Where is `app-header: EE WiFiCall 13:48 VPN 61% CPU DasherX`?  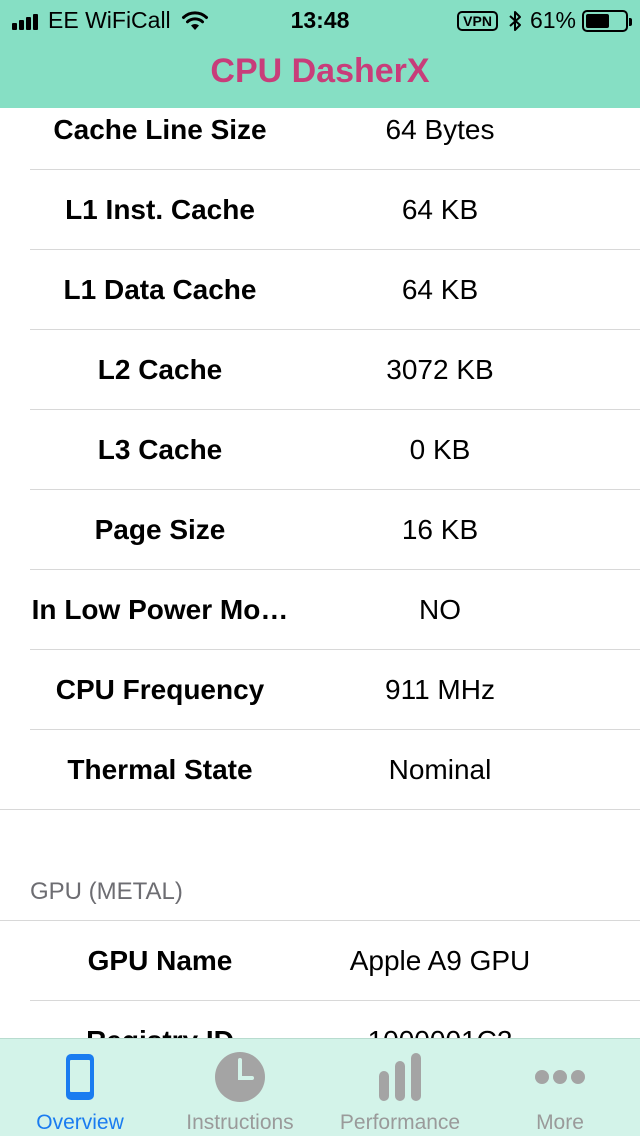
app-header: EE WiFiCall 13:48 VPN 61% CPU DasherX is located at coordinates (320, 54).